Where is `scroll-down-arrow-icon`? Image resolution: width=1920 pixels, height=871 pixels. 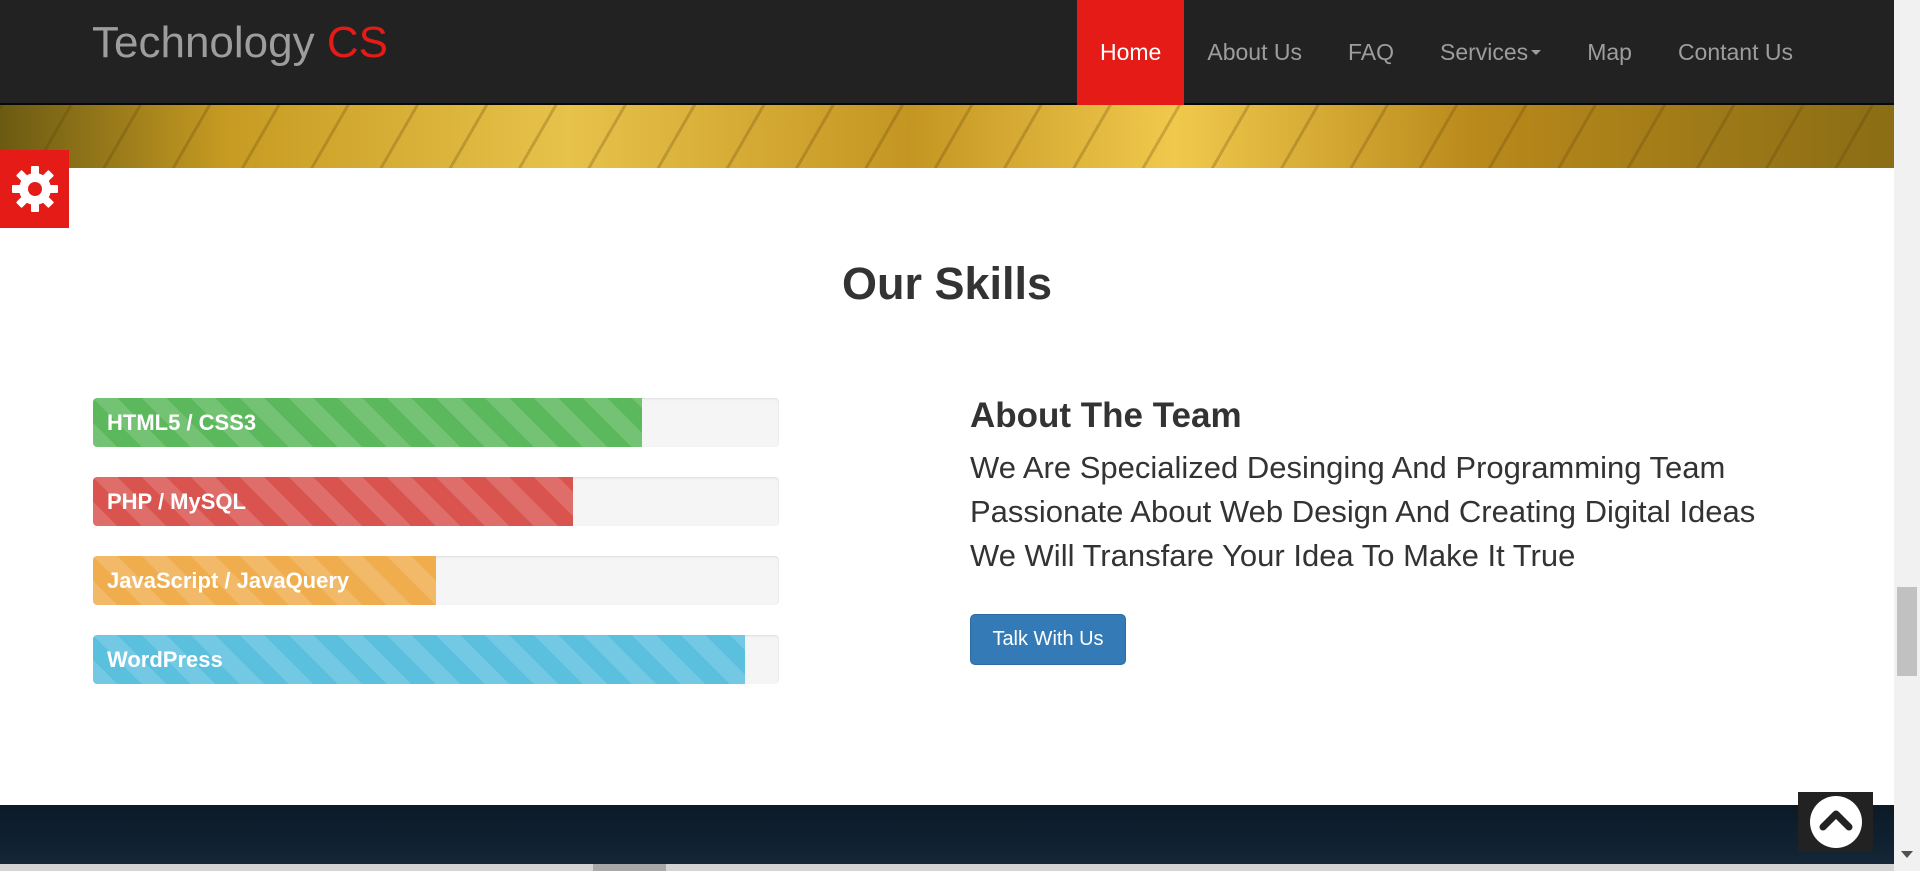
scroll-down-arrow-icon is located at coordinates (1907, 854).